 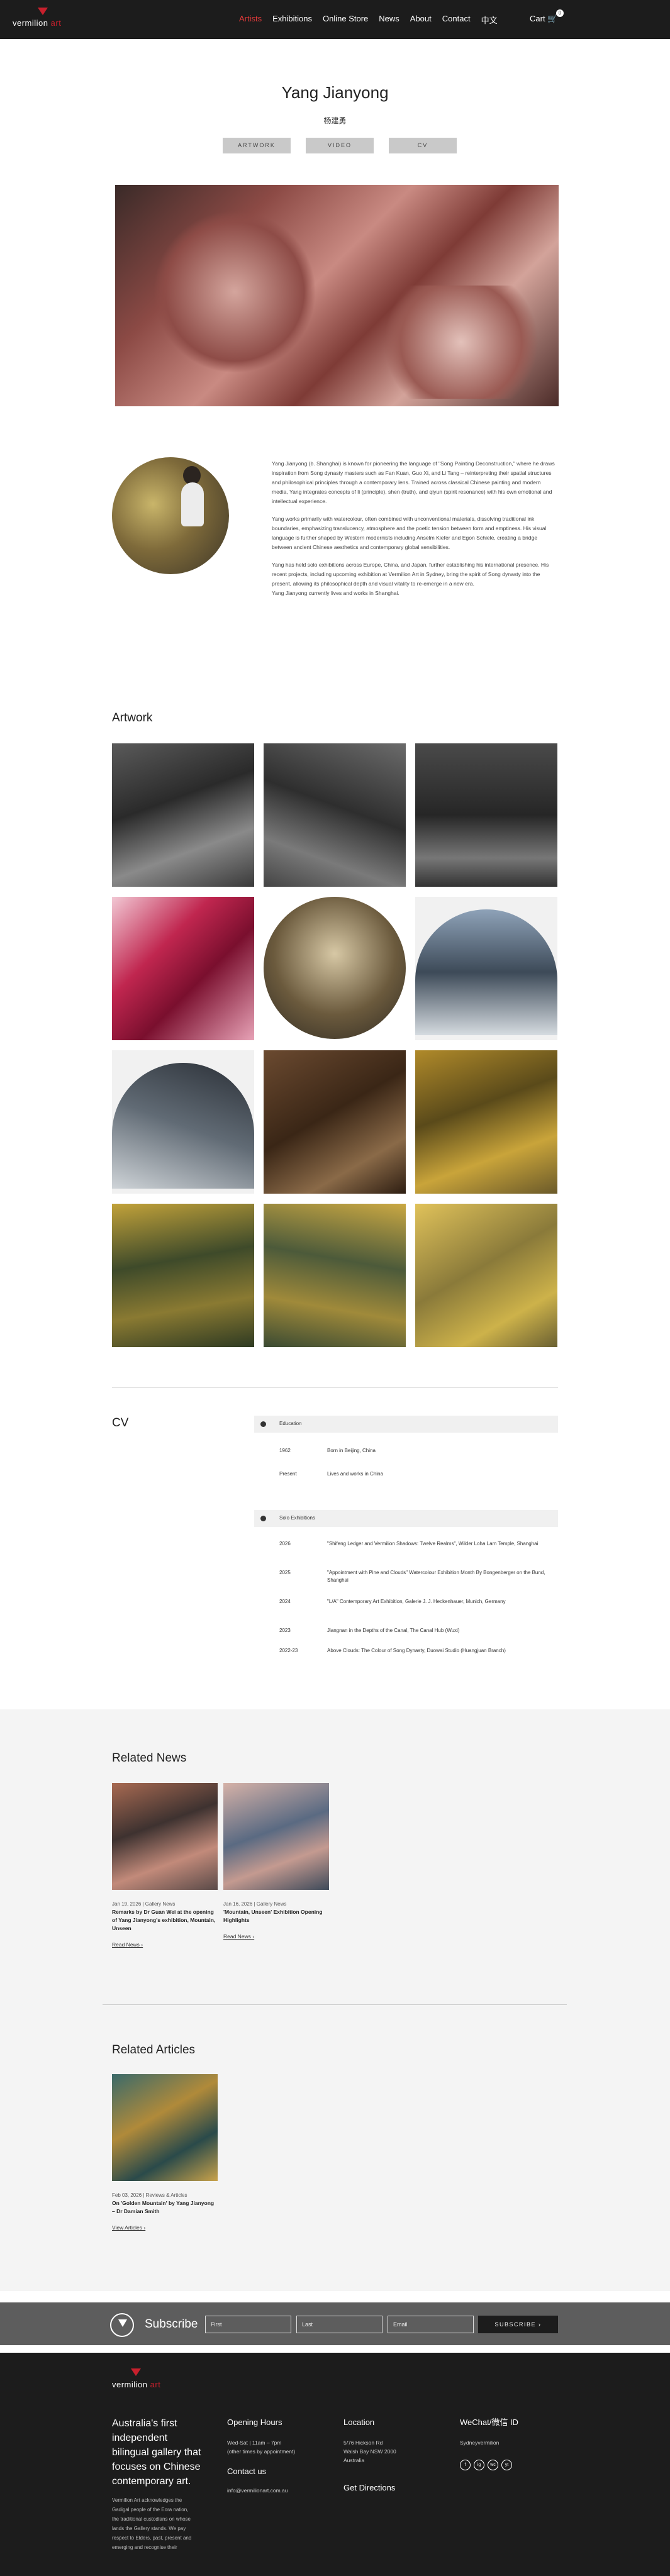 What do you see at coordinates (257, 145) in the screenshot?
I see `tab-artwork: ARTWORK` at bounding box center [257, 145].